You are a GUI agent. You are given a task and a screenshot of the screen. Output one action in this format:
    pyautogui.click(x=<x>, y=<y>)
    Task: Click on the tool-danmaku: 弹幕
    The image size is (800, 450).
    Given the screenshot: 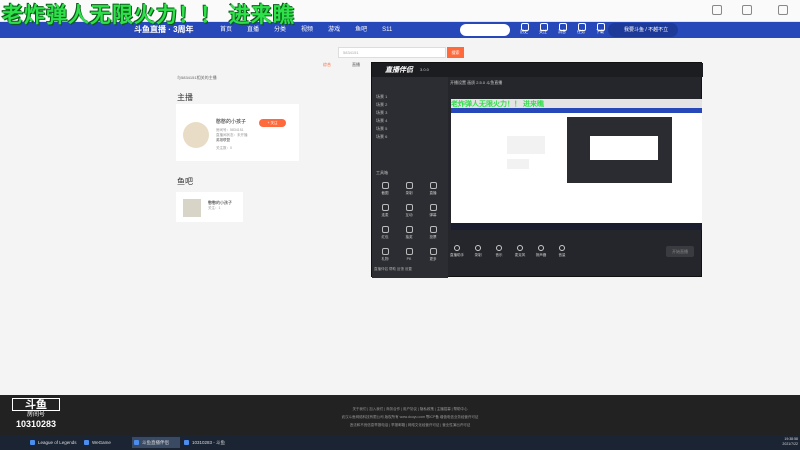 What is the action you would take?
    pyautogui.click(x=433, y=210)
    